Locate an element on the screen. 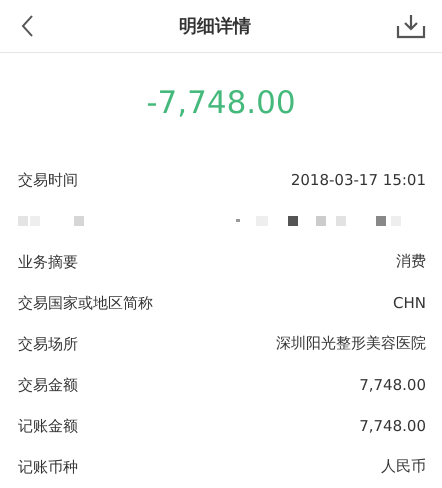 This screenshot has width=442, height=488. back-icon is located at coordinates (27, 26).